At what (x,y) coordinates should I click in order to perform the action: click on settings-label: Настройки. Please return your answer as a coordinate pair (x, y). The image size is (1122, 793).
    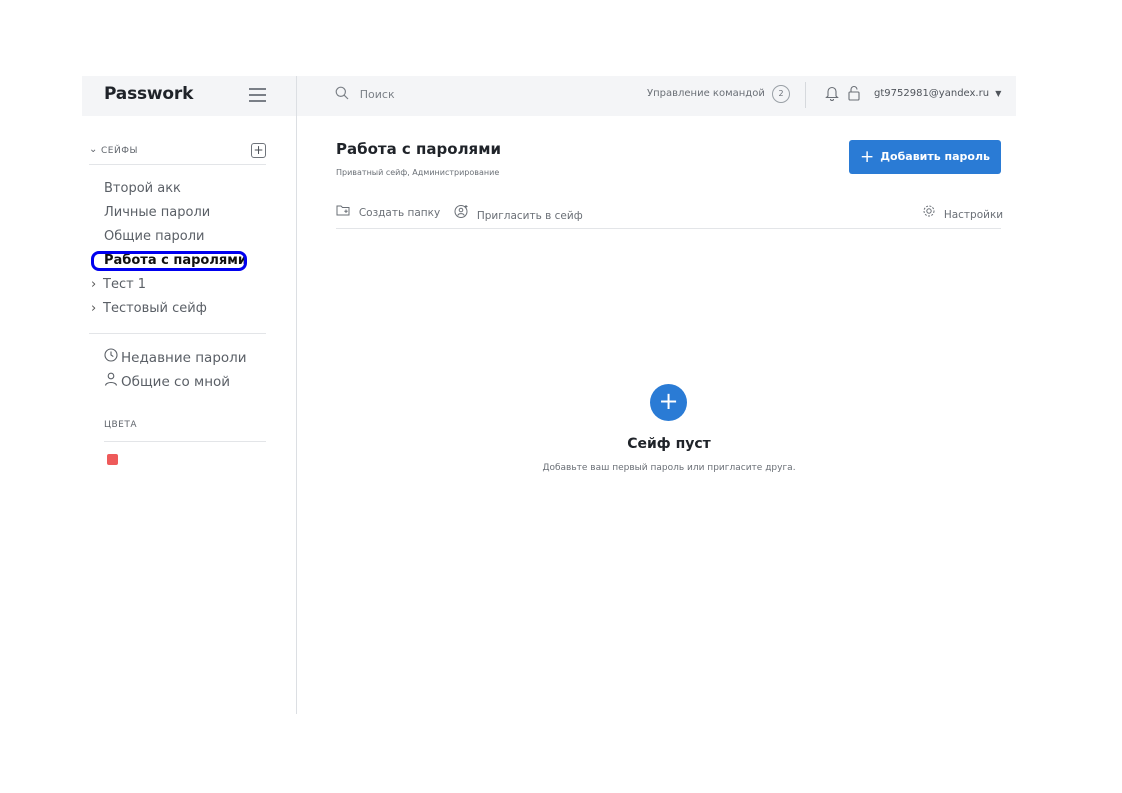
    Looking at the image, I should click on (973, 215).